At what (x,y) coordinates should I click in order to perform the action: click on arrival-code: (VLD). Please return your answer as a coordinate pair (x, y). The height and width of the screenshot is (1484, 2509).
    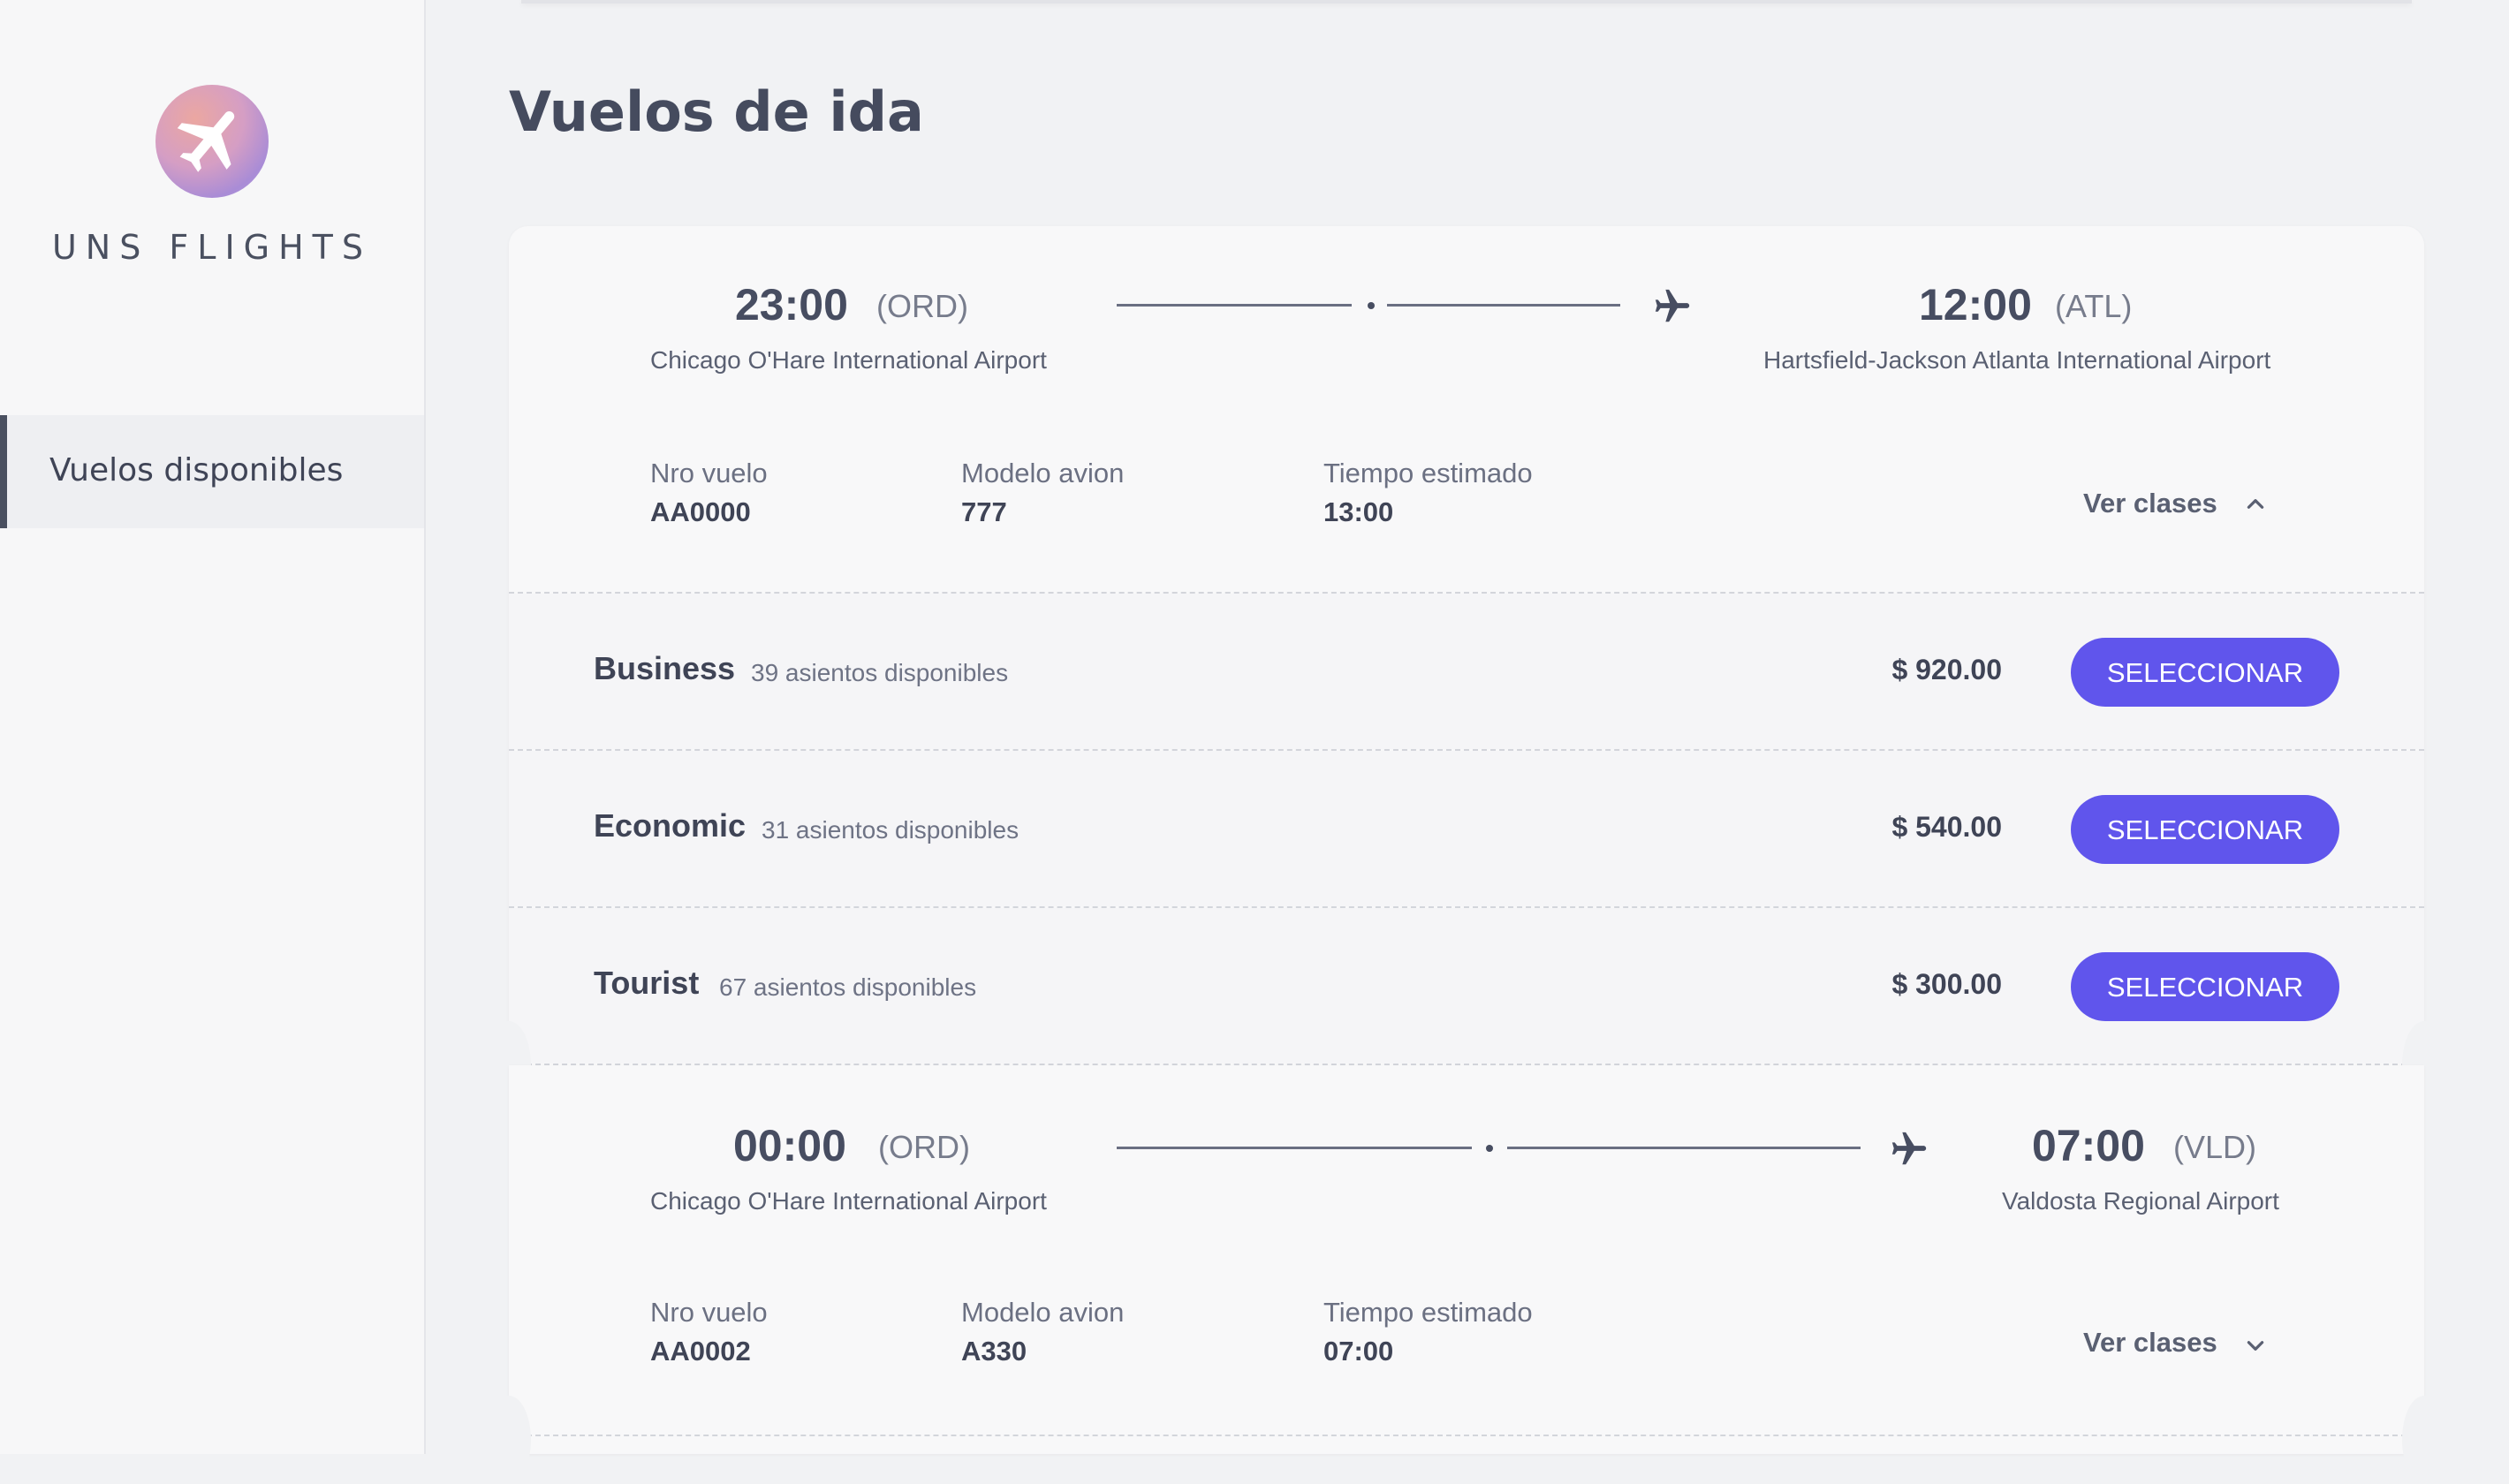
    Looking at the image, I should click on (2215, 1147).